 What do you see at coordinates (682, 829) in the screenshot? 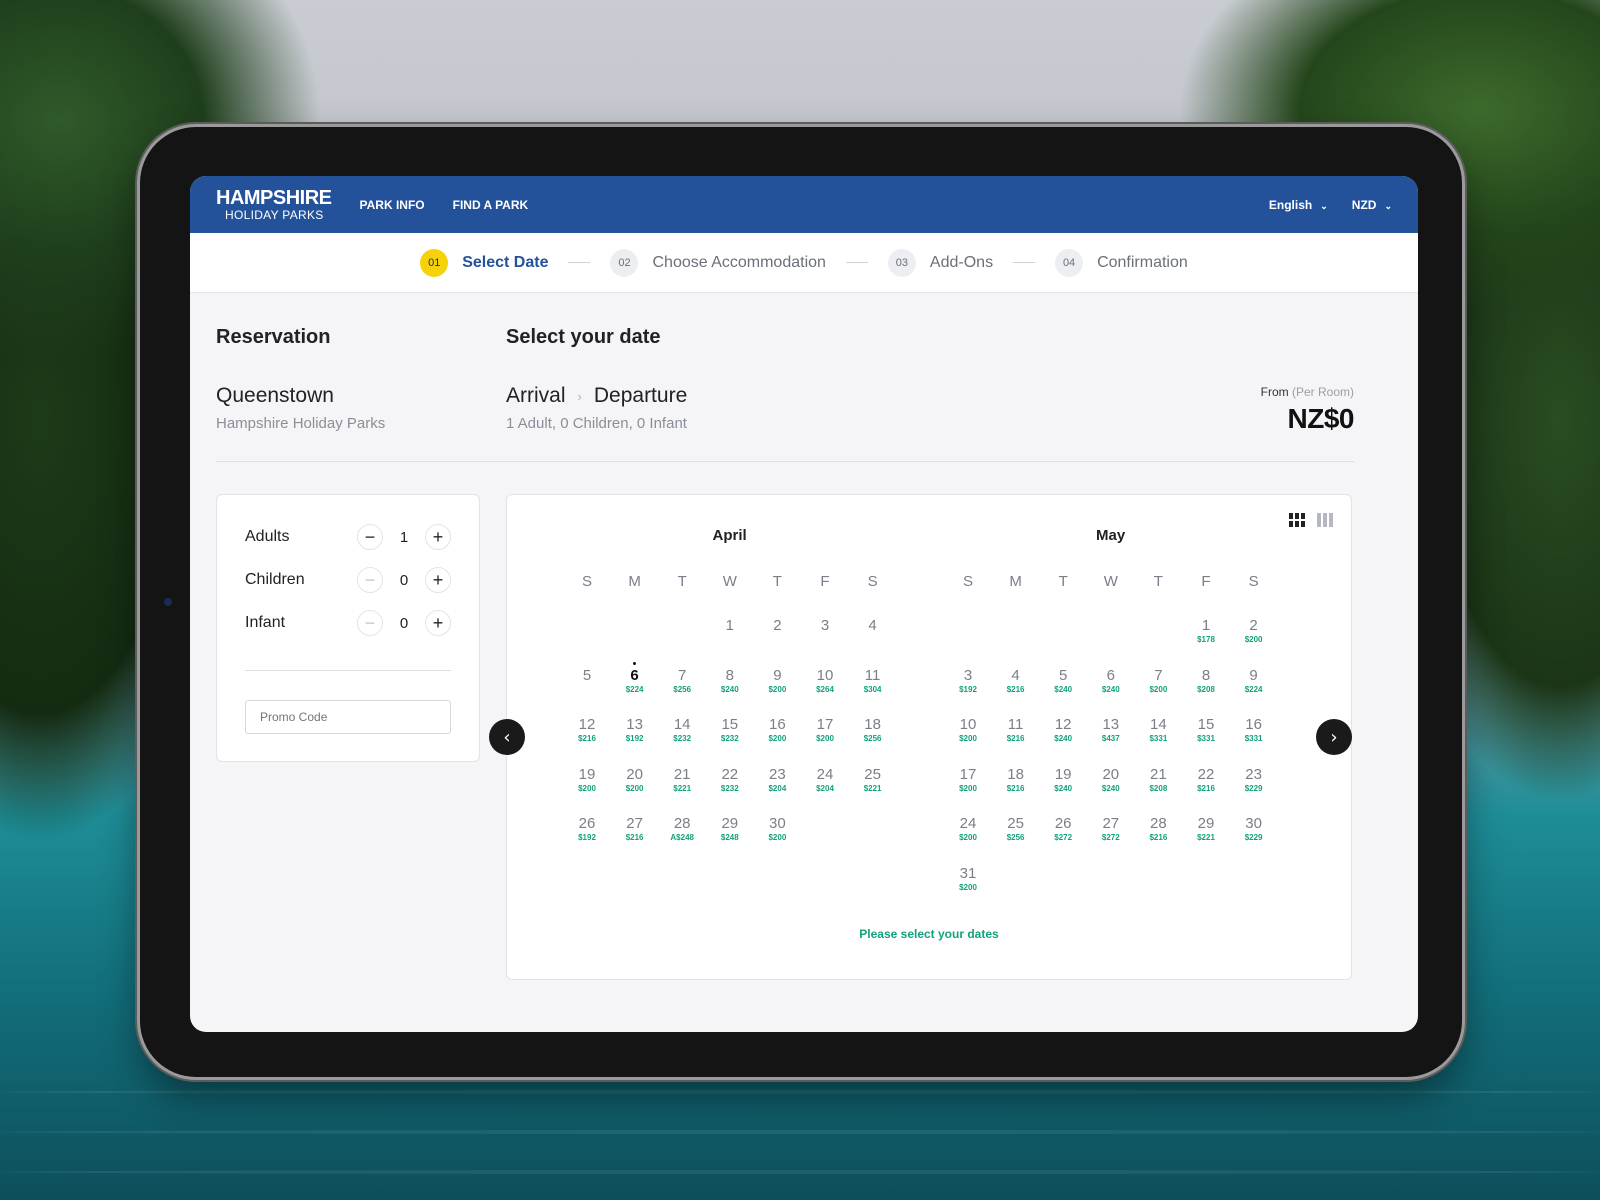
I see `calendar-day: 28 A$248` at bounding box center [682, 829].